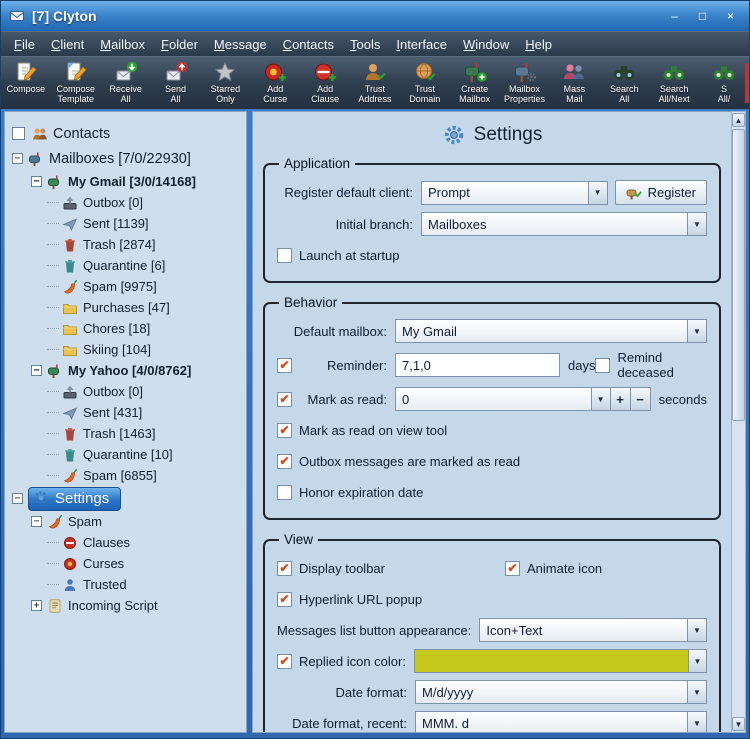 The height and width of the screenshot is (739, 750). What do you see at coordinates (561, 692) in the screenshot?
I see `date-format-select: M/d/yyyy ▼` at bounding box center [561, 692].